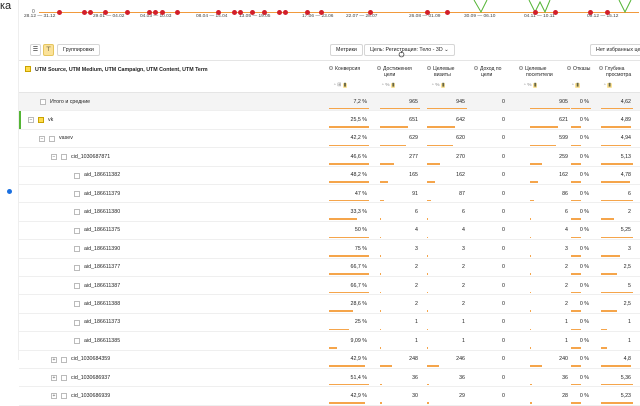 The height and width of the screenshot is (406, 640). Describe the element at coordinates (28, 69) in the screenshot. I see `select-all-checkbox` at that location.